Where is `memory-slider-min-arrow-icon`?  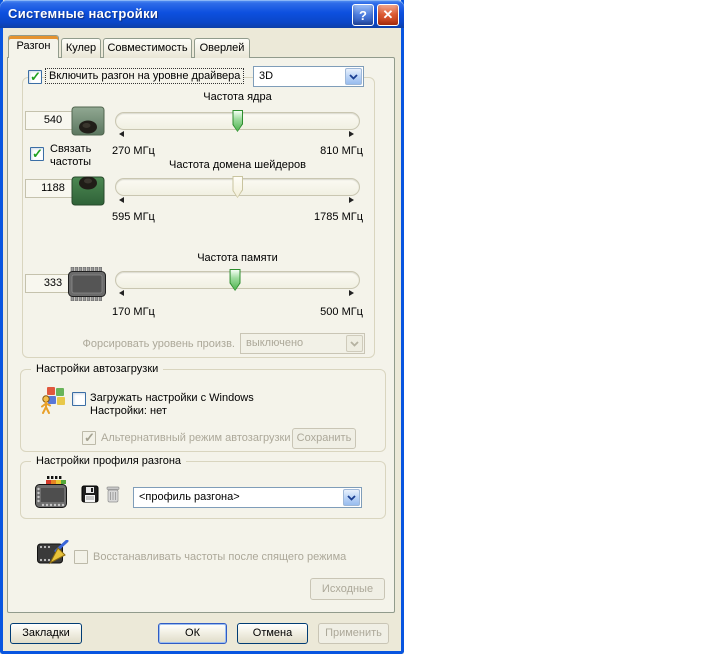 memory-slider-min-arrow-icon is located at coordinates (121, 293).